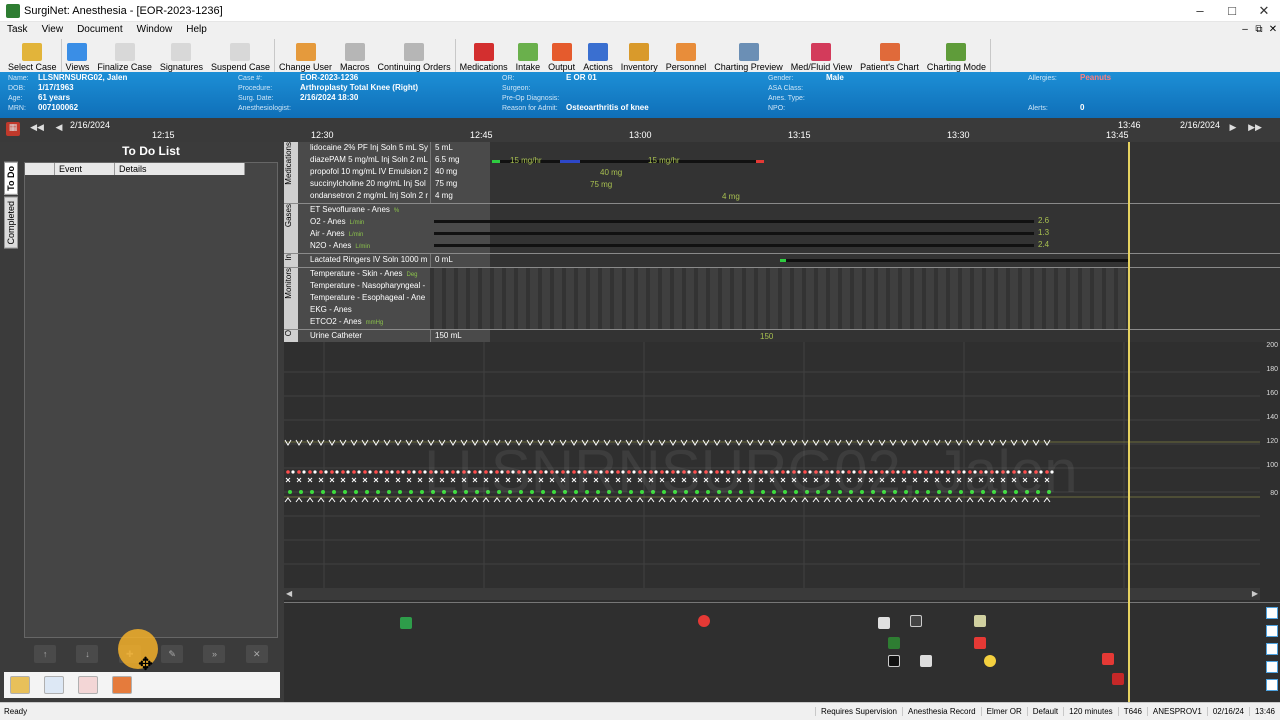  What do you see at coordinates (884, 623) in the screenshot?
I see `event-bed-icon` at bounding box center [884, 623].